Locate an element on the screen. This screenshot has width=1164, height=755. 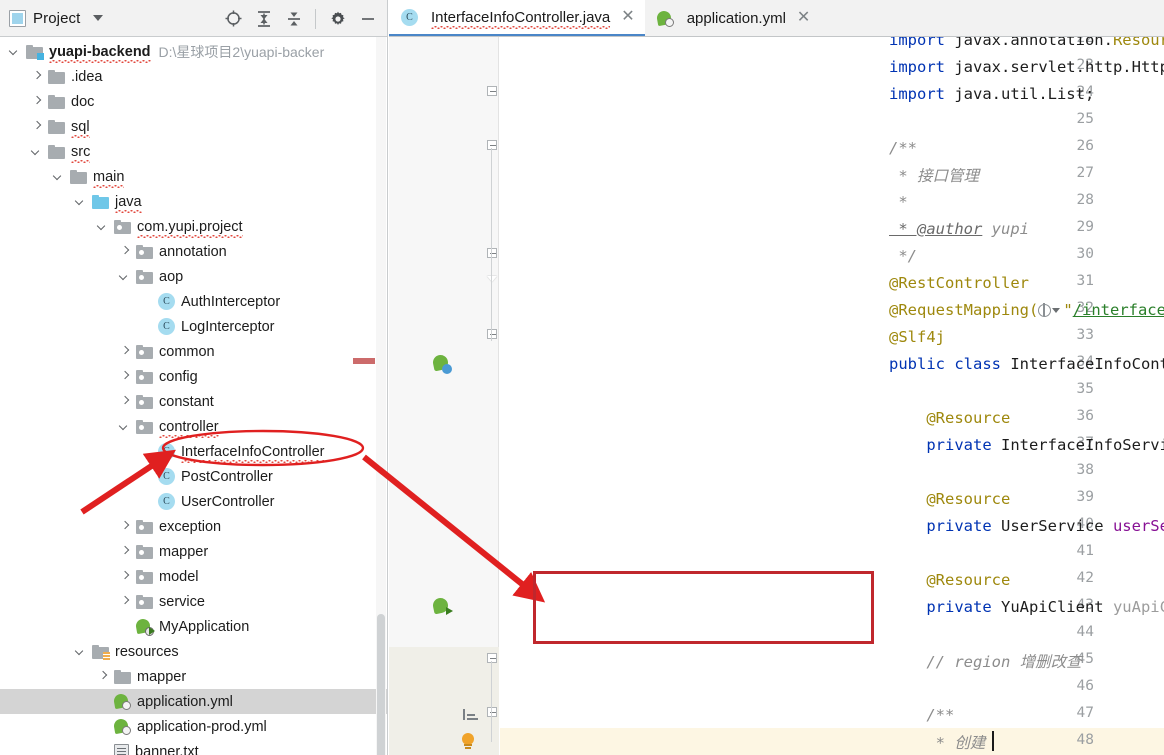
tree-row-controller: controller is located at coordinates (193, 426).